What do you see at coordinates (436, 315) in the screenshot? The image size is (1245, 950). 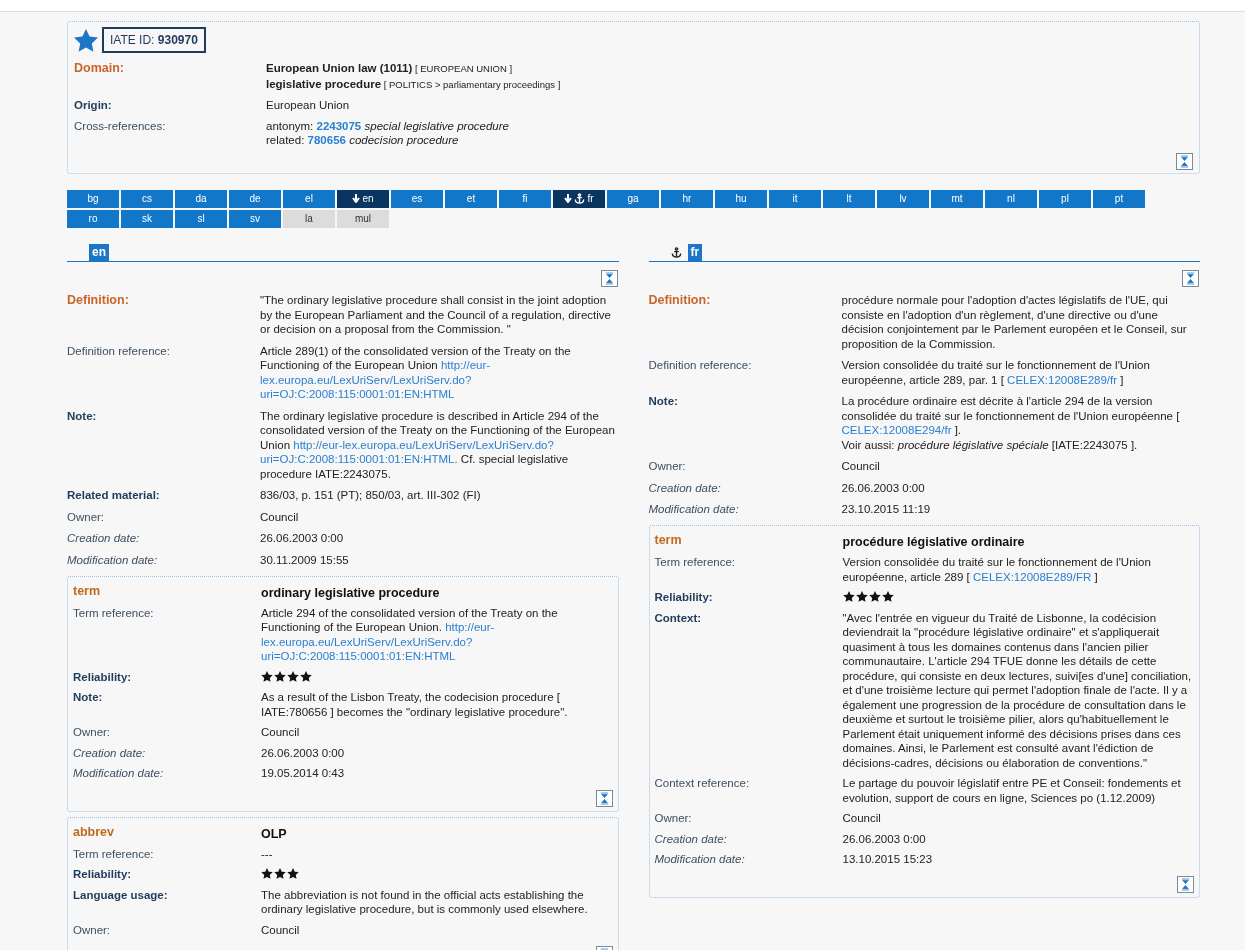 I see `field-value: "The ordinary legislative procedure shall consist in the joint adoption by the European Parliament and the Council of a regulation, directive or decision on a proposal from the Commission. "` at bounding box center [436, 315].